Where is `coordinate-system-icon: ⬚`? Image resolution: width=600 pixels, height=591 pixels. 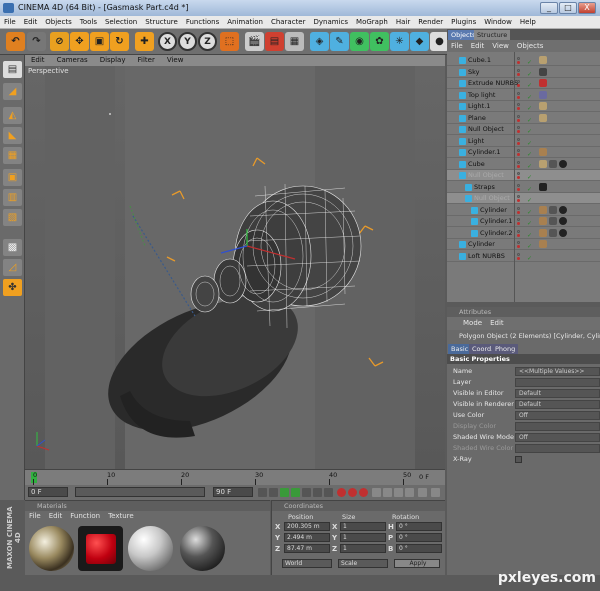
coordinate-system-icon: ⬚ is located at coordinates (229, 41).